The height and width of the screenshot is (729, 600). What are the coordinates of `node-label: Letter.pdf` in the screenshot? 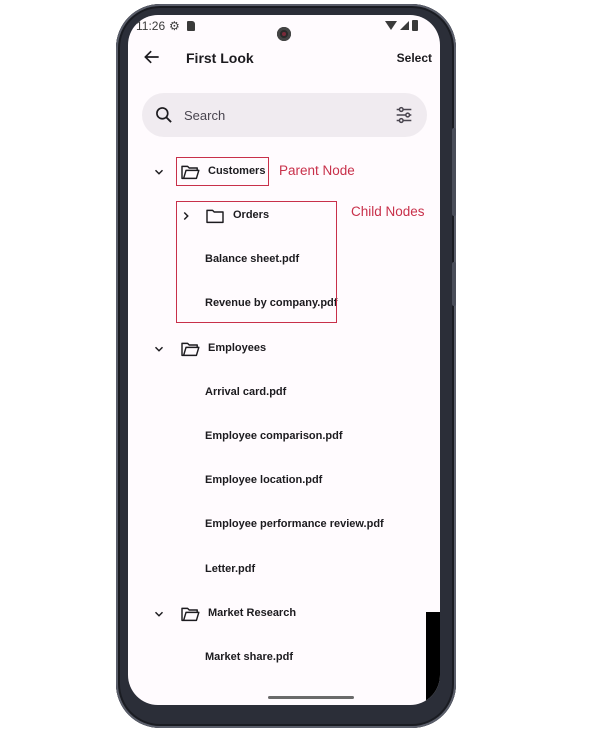 It's located at (230, 569).